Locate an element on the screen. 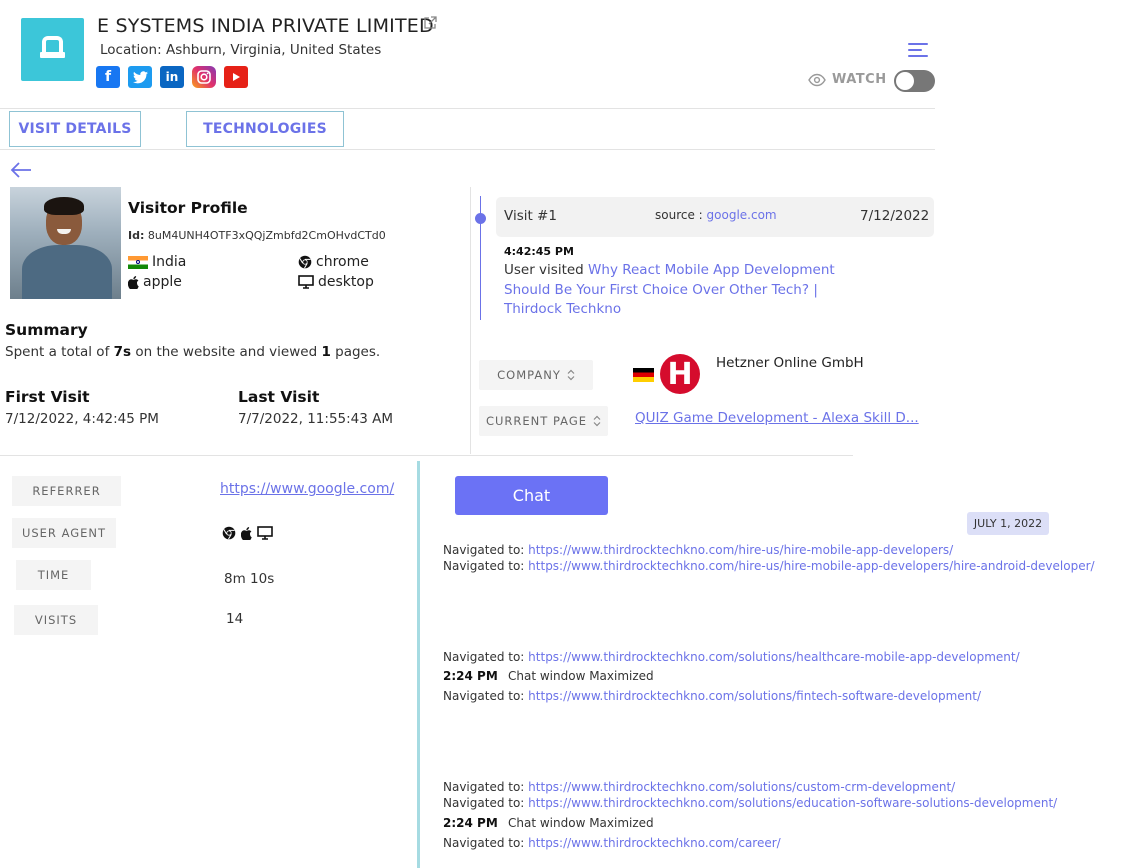  linkedin-icon: in is located at coordinates (172, 77).